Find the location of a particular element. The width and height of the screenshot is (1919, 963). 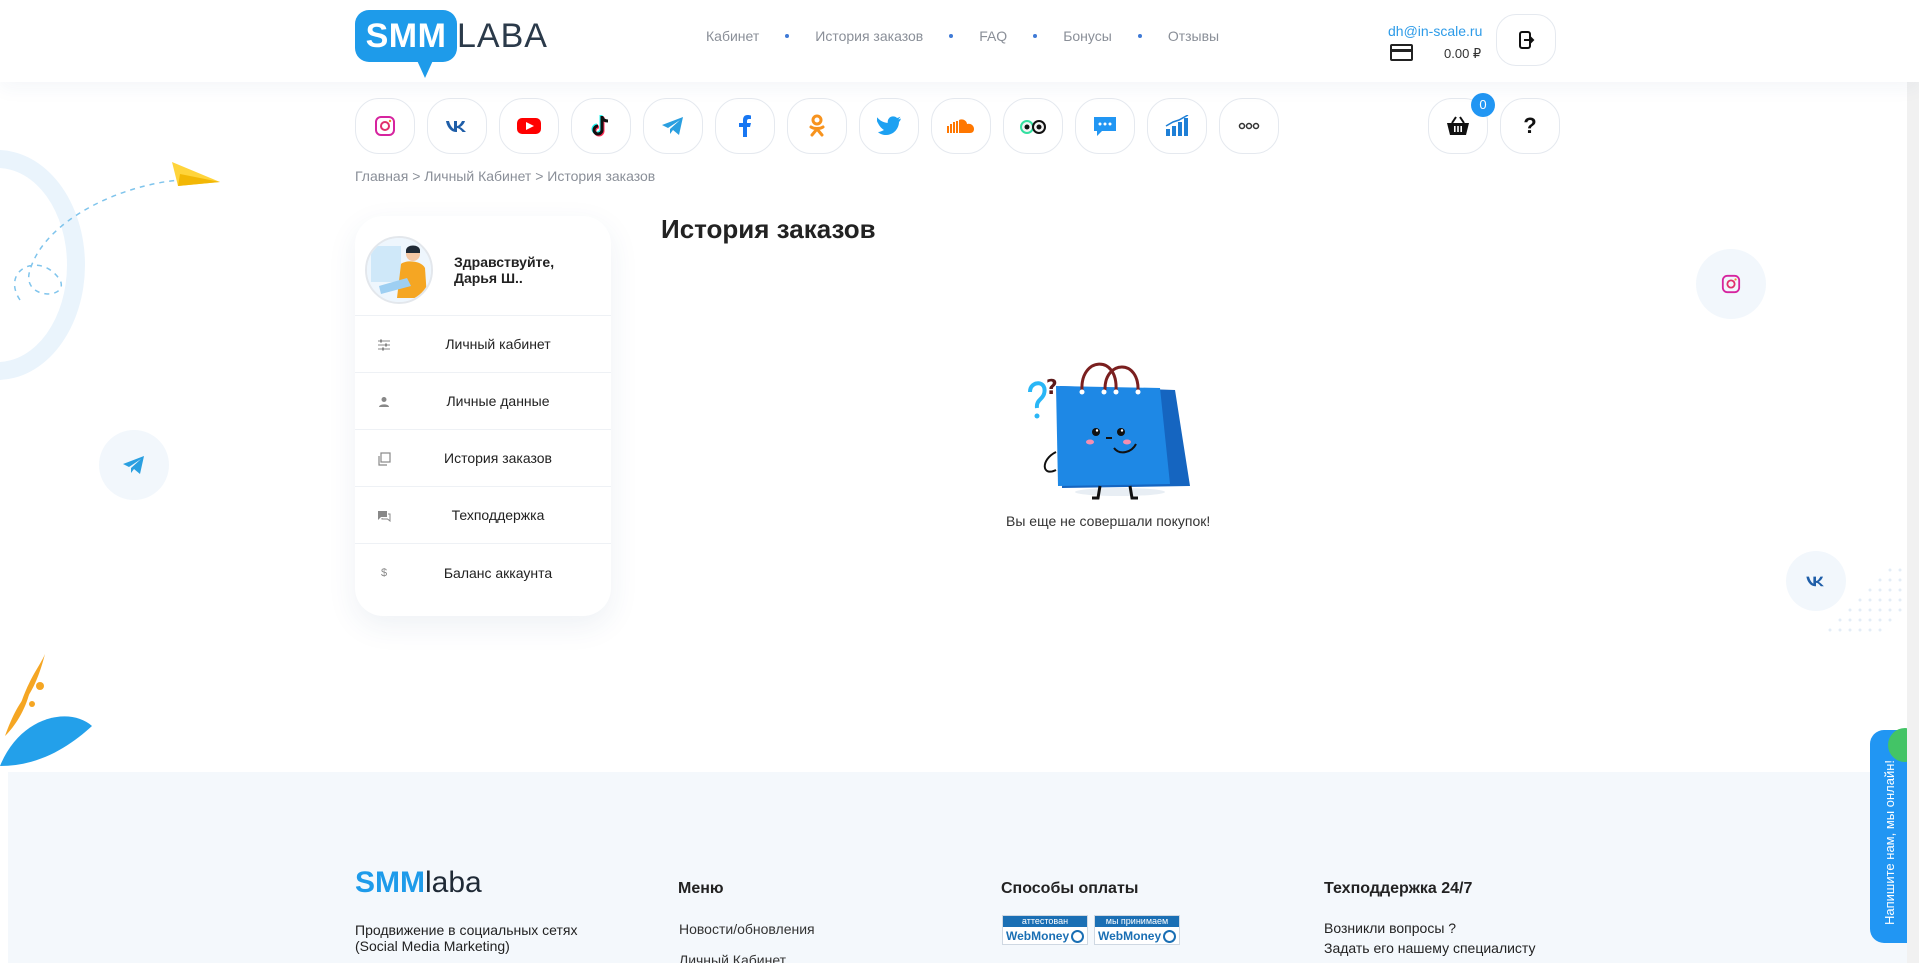

footer-payment-title: Способы оплаты is located at coordinates (1070, 888).